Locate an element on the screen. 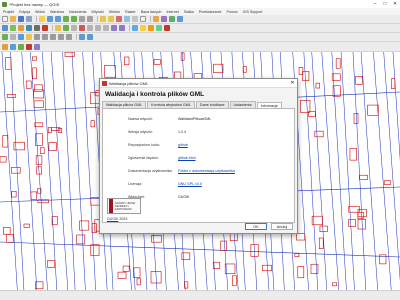 Image resolution: width=400 pixels, height=300 pixels. split-icon is located at coordinates (61, 37).